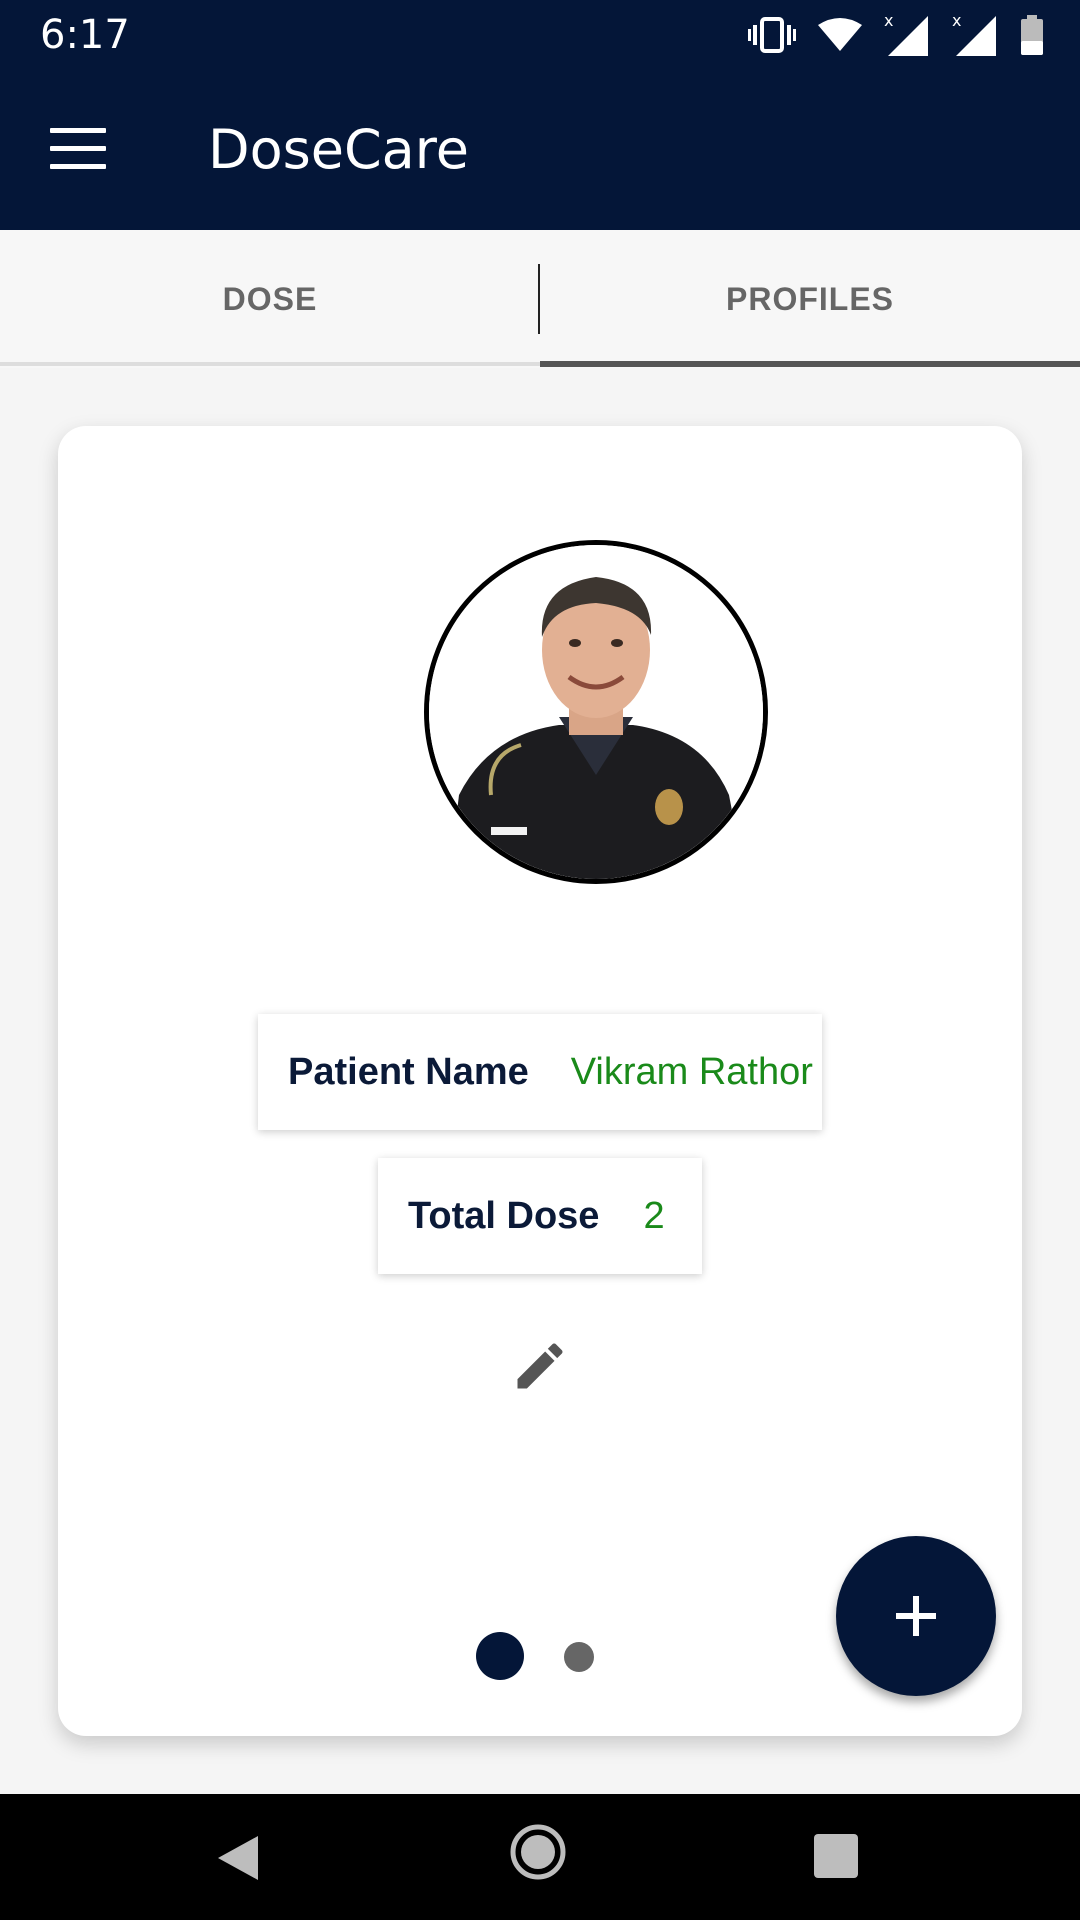  I want to click on avatar-photo, so click(596, 712).